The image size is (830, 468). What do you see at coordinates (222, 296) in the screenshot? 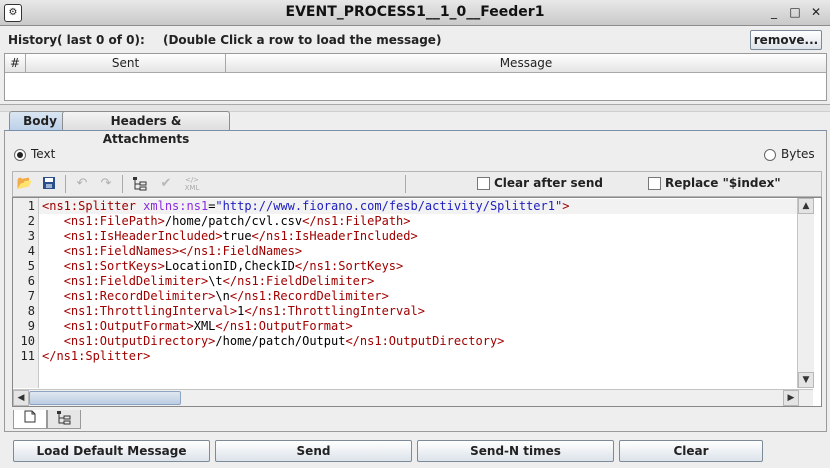
I see `code-token: \n` at bounding box center [222, 296].